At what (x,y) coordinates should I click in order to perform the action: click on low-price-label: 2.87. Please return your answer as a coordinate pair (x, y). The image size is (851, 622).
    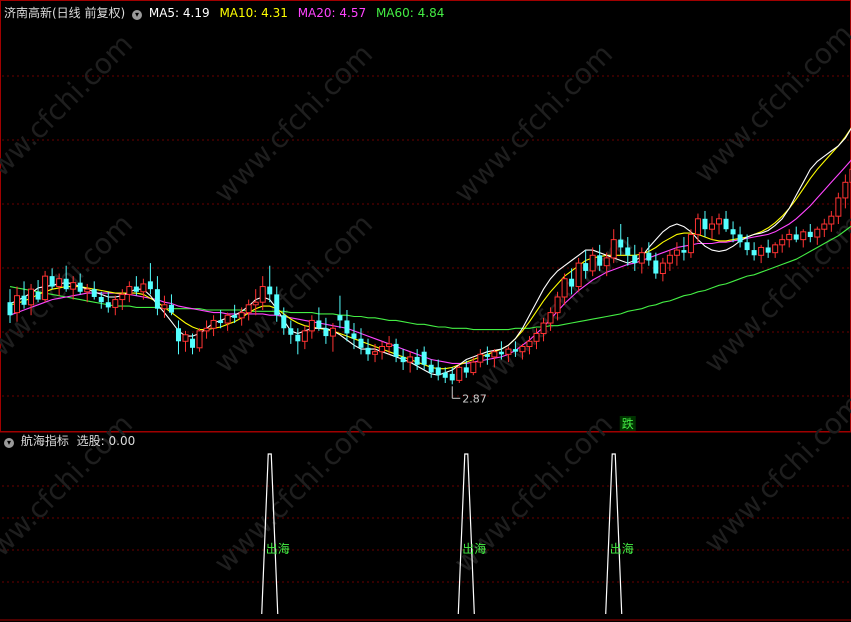
    Looking at the image, I should click on (474, 398).